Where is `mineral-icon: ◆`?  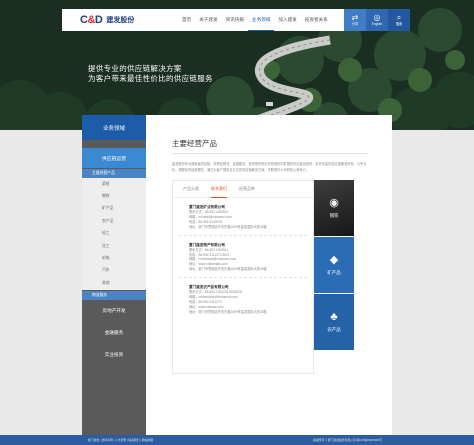
mineral-icon: ◆ is located at coordinates (334, 260).